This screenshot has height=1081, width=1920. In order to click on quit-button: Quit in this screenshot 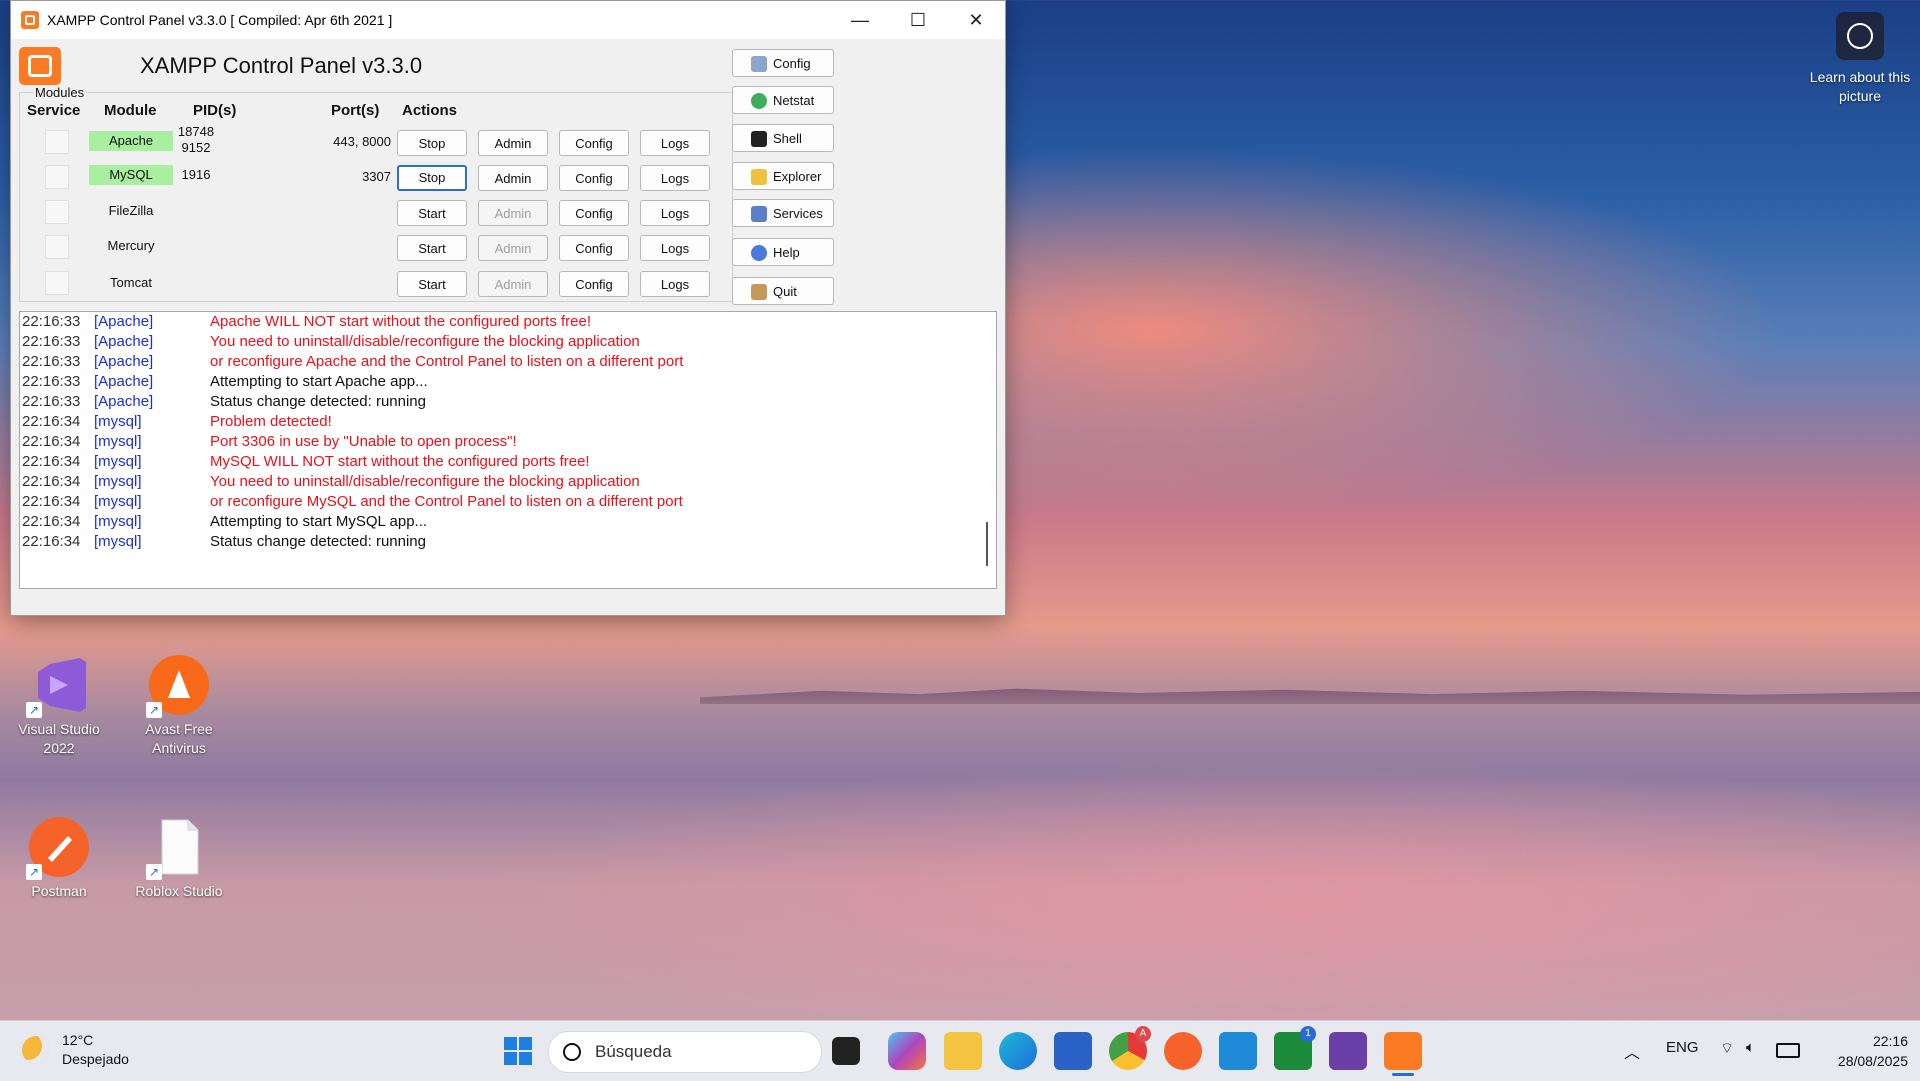, I will do `click(783, 291)`.